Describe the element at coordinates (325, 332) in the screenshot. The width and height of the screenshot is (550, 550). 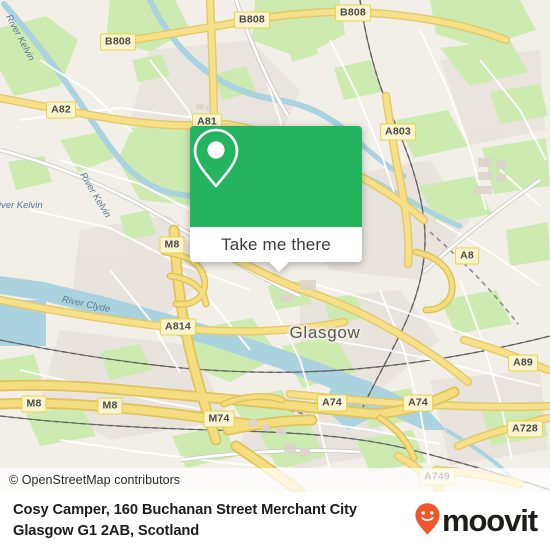
I see `city-label: Glasgow` at that location.